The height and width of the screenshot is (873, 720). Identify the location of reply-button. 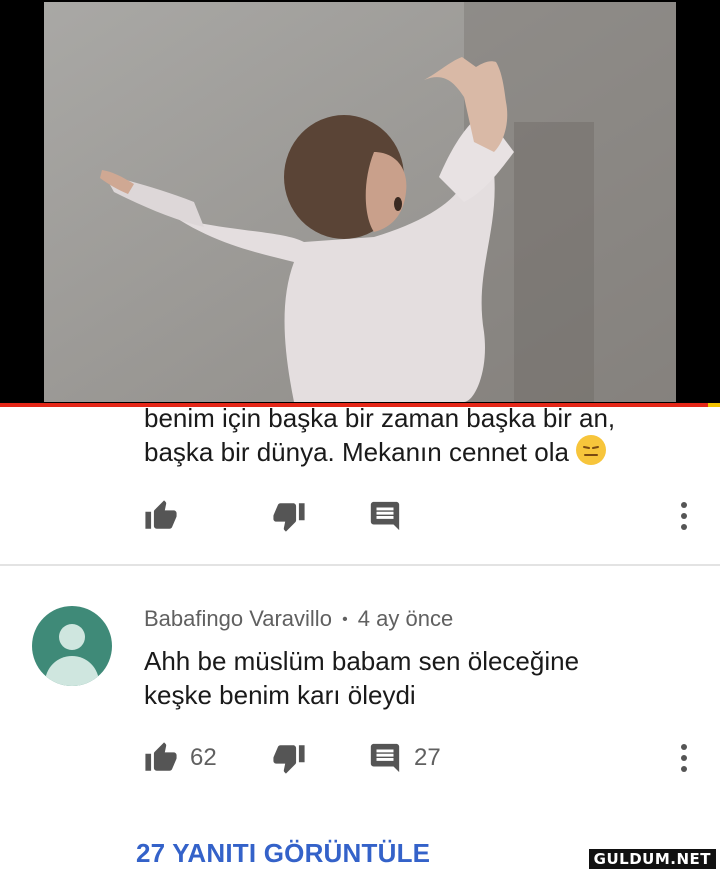
(385, 516).